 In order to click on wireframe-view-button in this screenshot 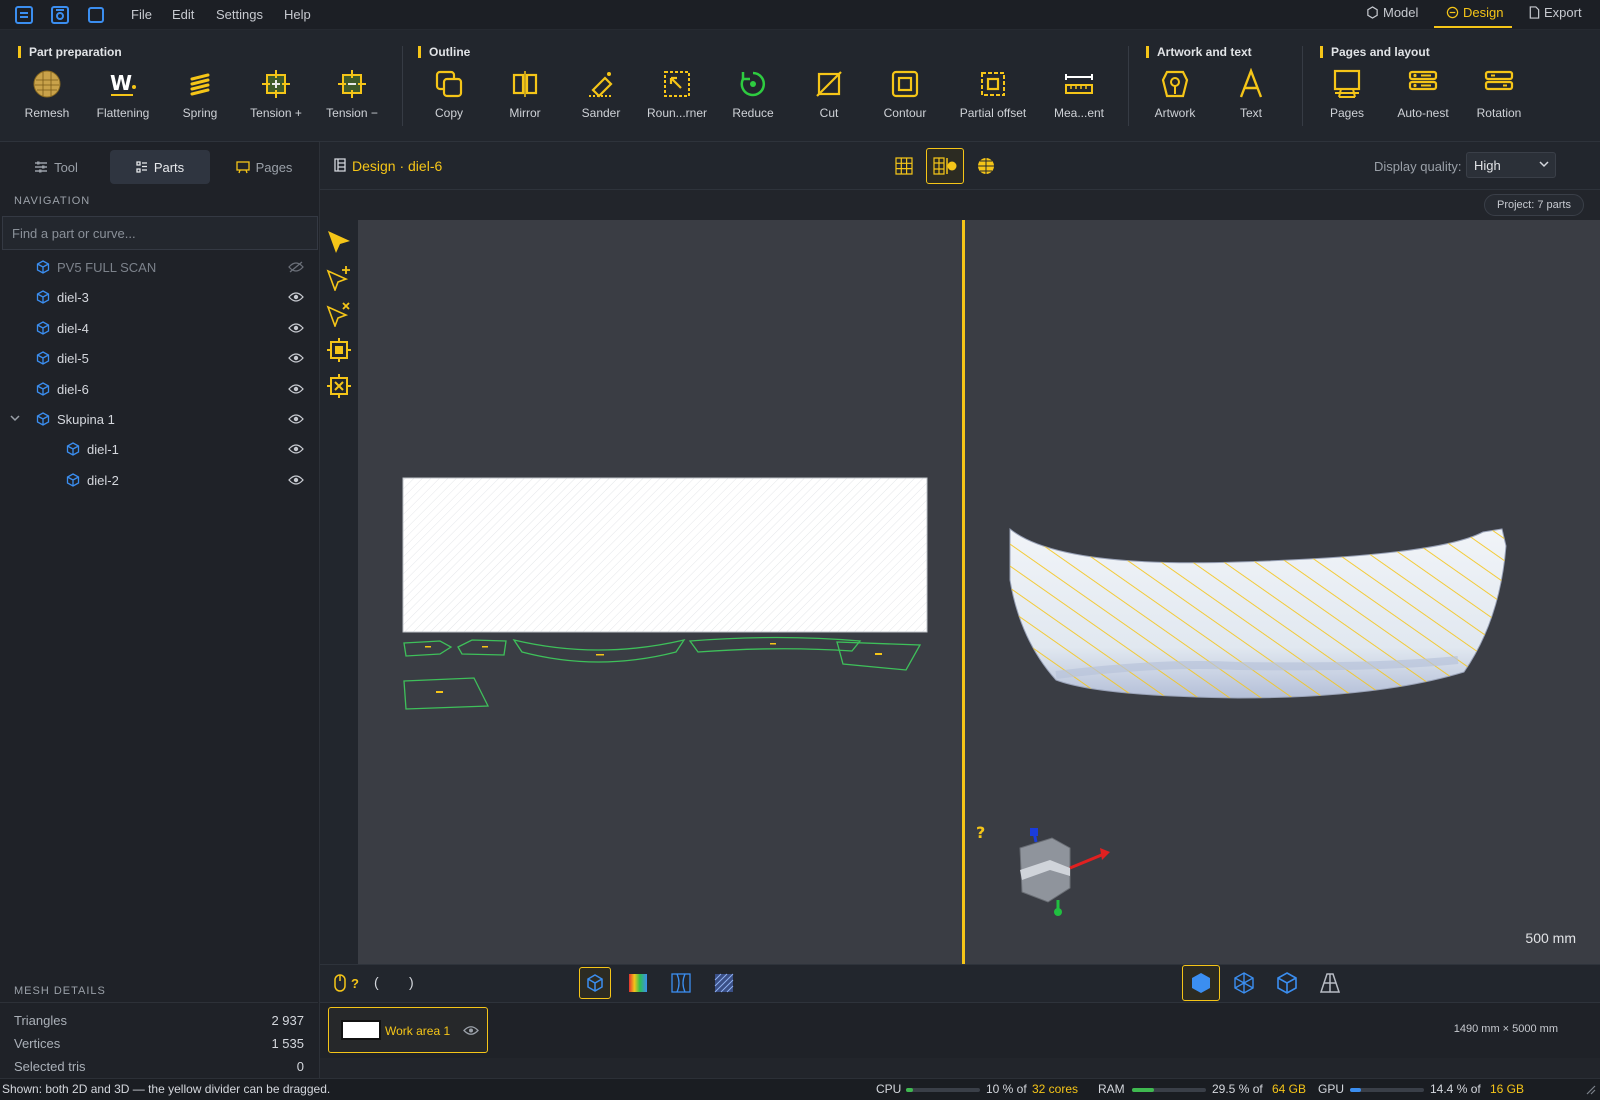, I will do `click(1244, 983)`.